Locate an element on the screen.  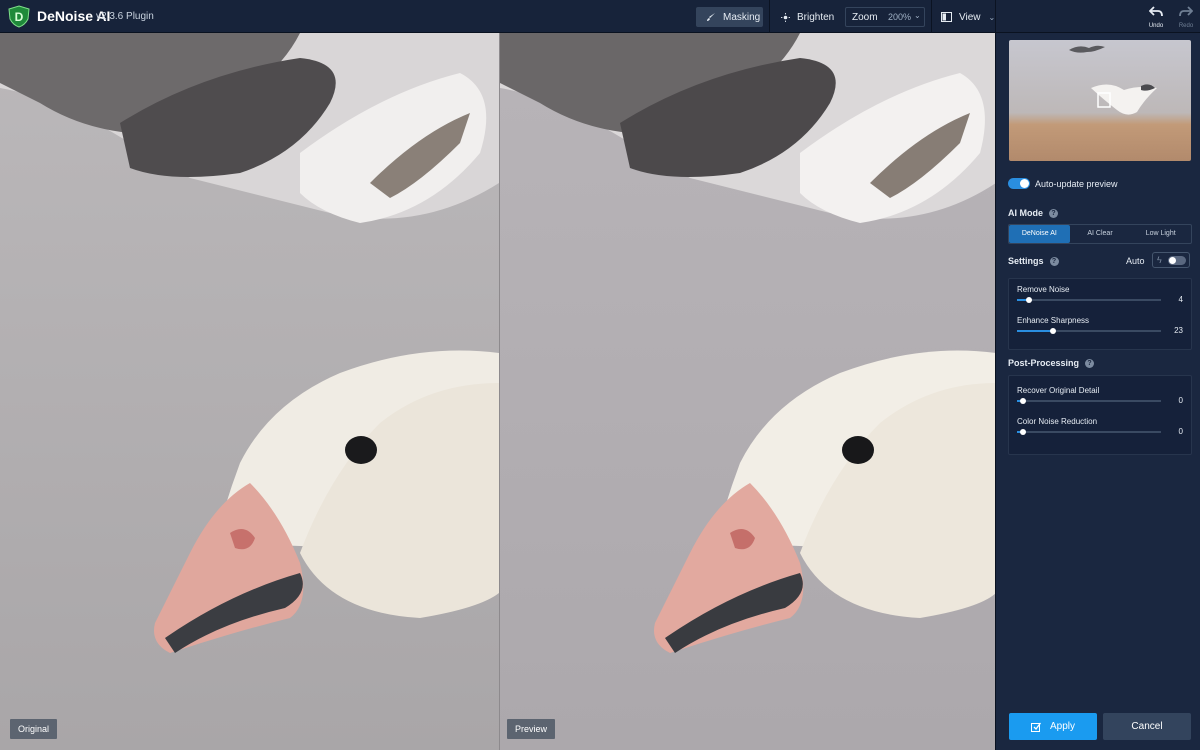
auto-update-toggle: Auto-update preview is located at coordinates (1063, 183).